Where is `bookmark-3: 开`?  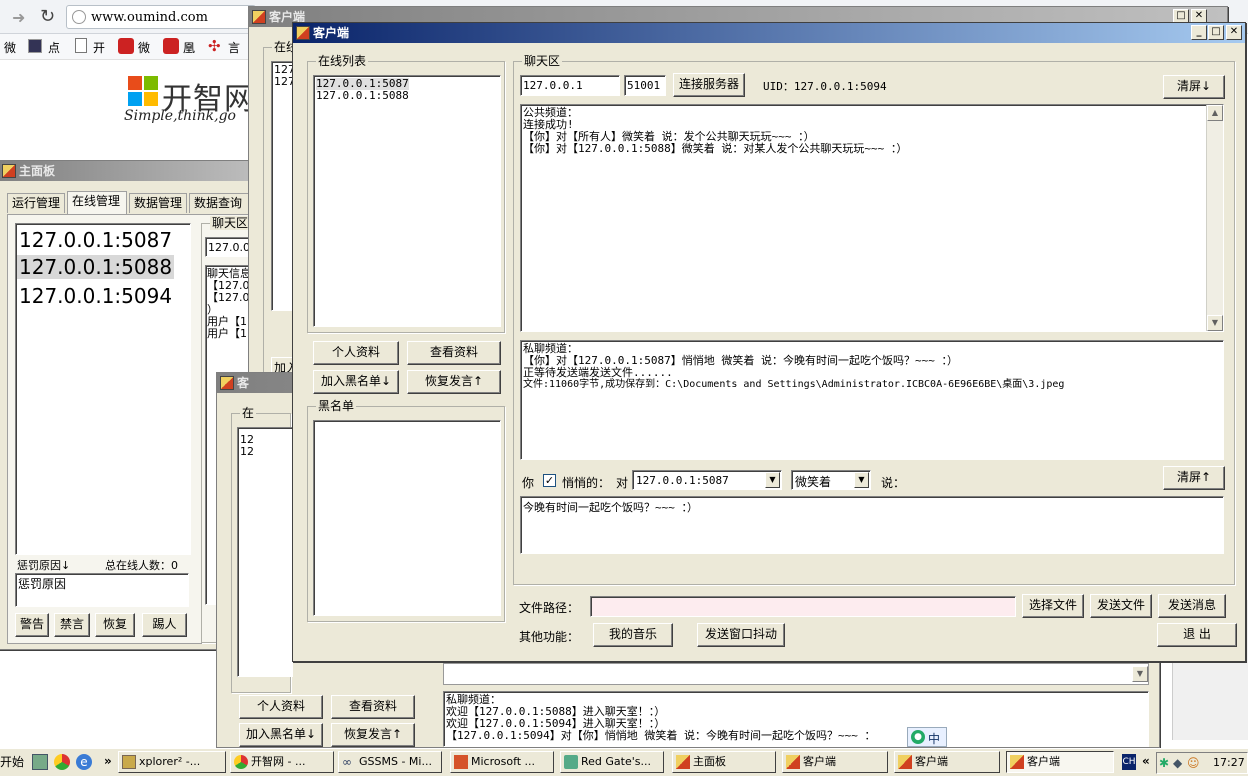 bookmark-3: 开 is located at coordinates (99, 47).